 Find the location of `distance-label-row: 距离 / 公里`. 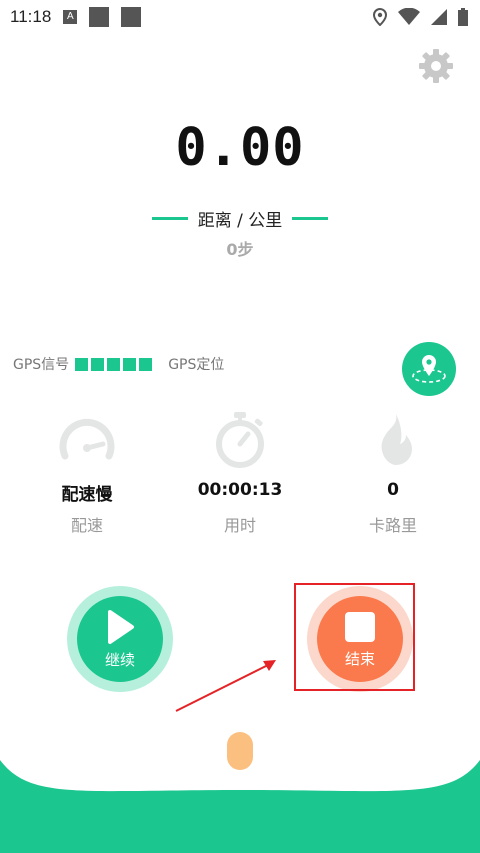

distance-label-row: 距离 / 公里 is located at coordinates (240, 218).